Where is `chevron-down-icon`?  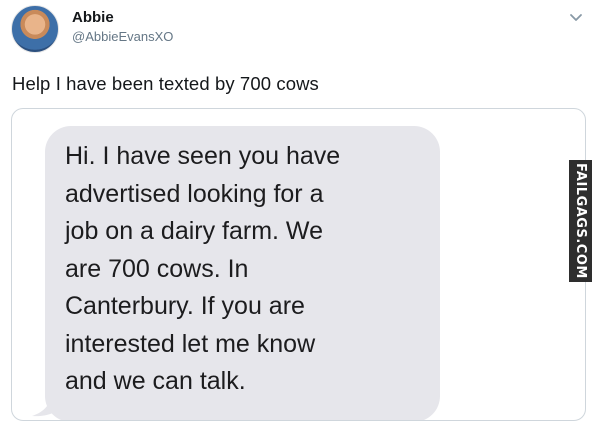
chevron-down-icon is located at coordinates (576, 17).